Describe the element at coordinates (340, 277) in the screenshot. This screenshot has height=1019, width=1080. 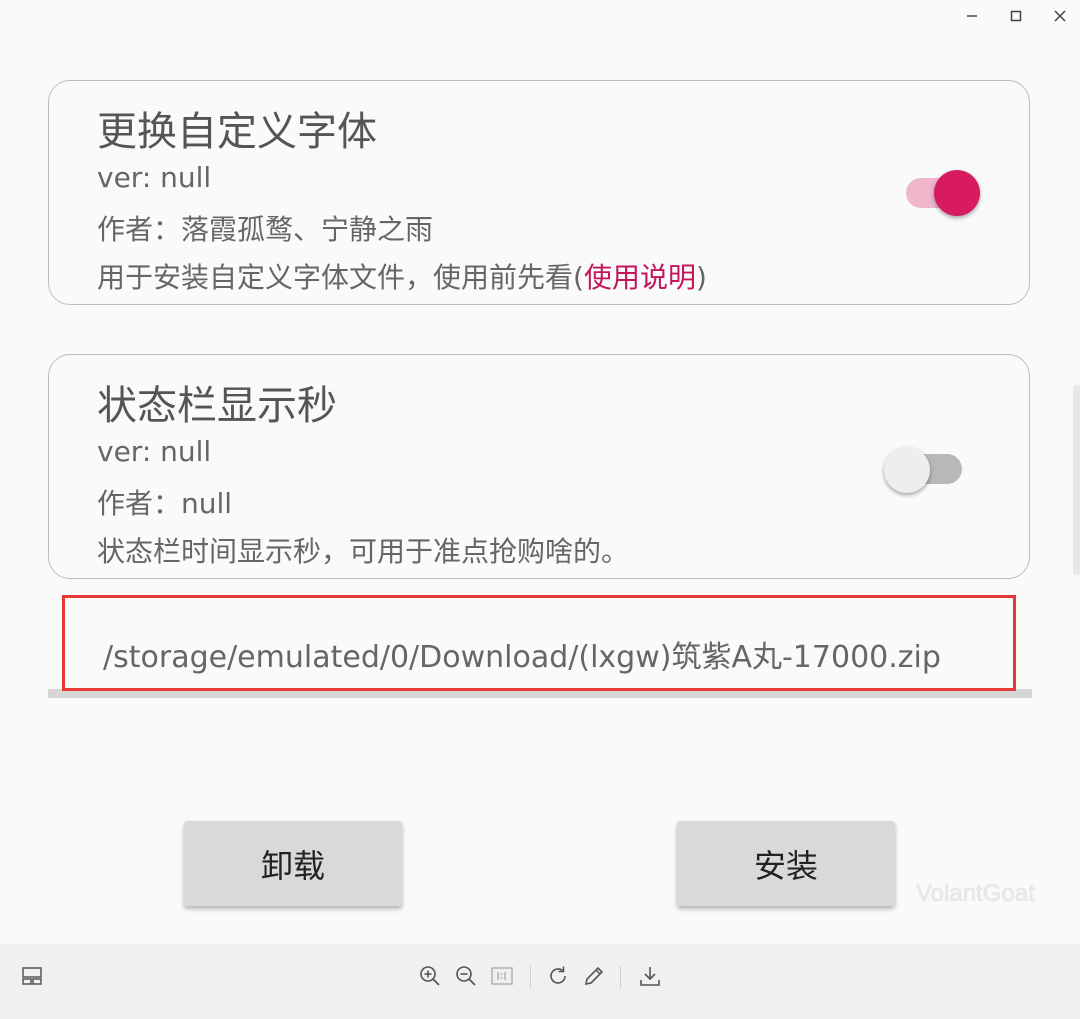
I see `description-text: 用于安装自定义字体文件，使用前先看(` at that location.